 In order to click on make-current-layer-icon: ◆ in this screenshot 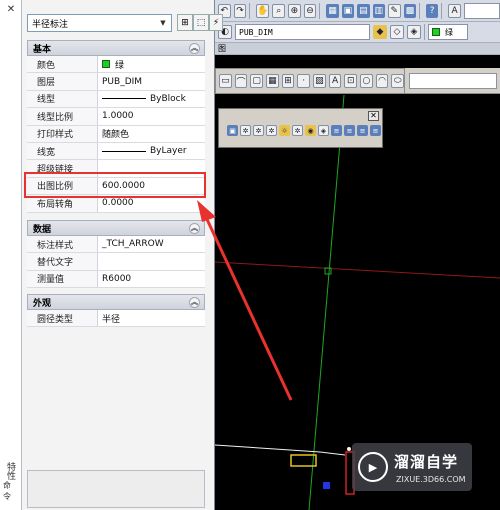, I will do `click(380, 32)`.